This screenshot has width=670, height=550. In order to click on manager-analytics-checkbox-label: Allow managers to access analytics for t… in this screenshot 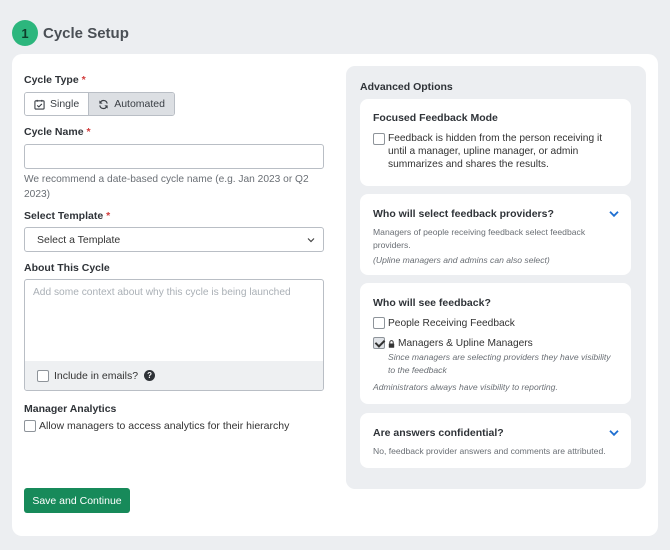, I will do `click(164, 426)`.